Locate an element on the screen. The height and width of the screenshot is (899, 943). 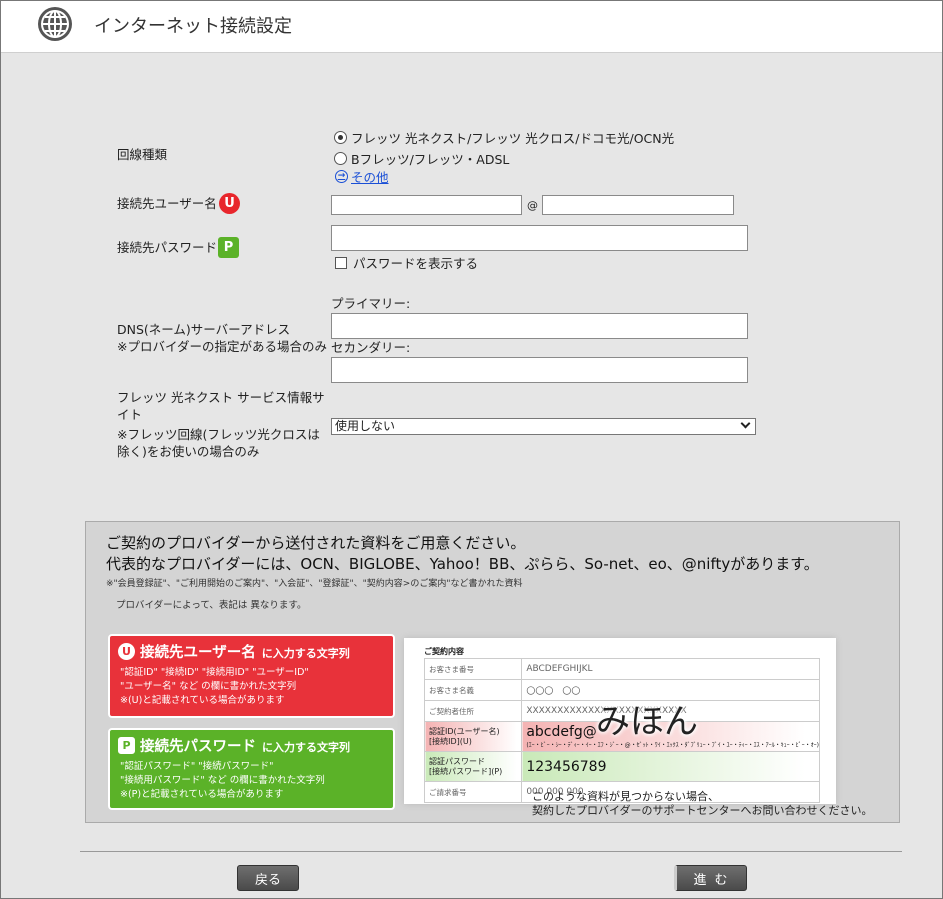
chevron-down-icon is located at coordinates (745, 423).